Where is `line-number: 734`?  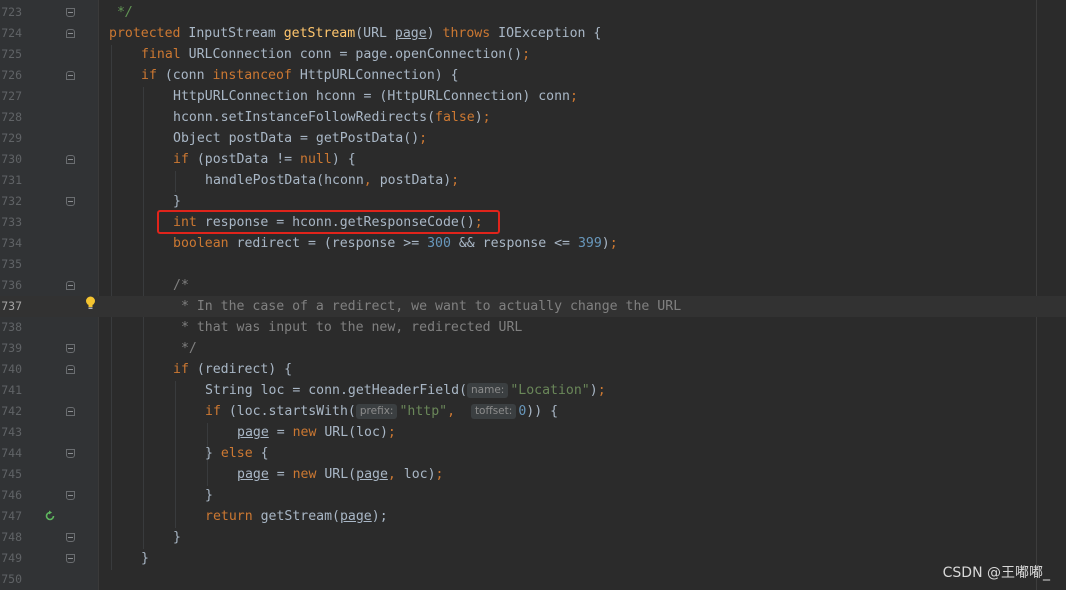
line-number: 734 is located at coordinates (11, 243).